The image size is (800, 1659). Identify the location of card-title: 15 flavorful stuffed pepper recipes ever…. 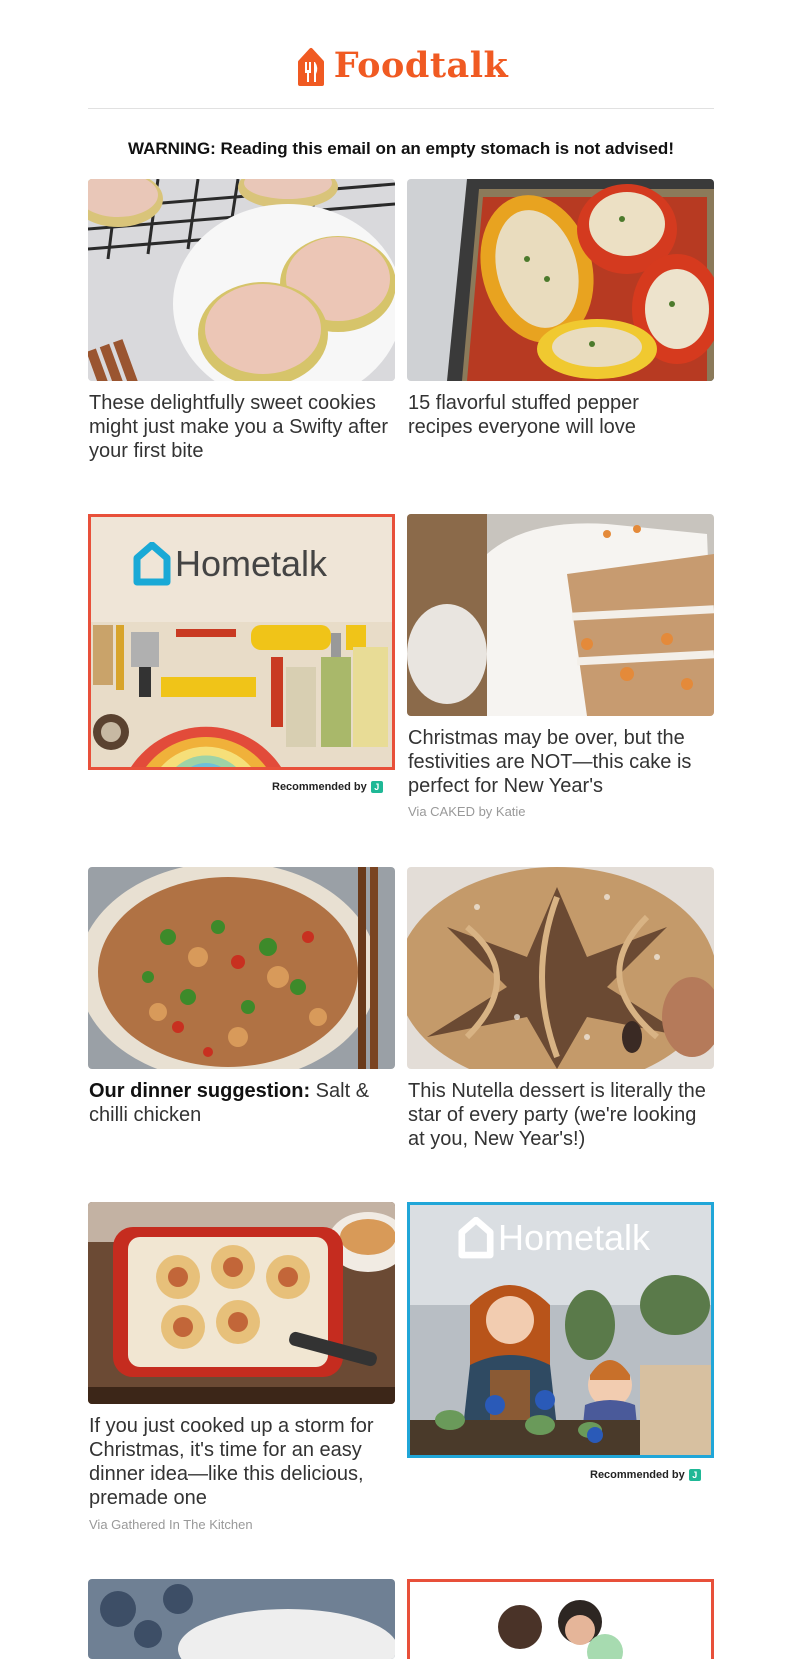
(558, 415).